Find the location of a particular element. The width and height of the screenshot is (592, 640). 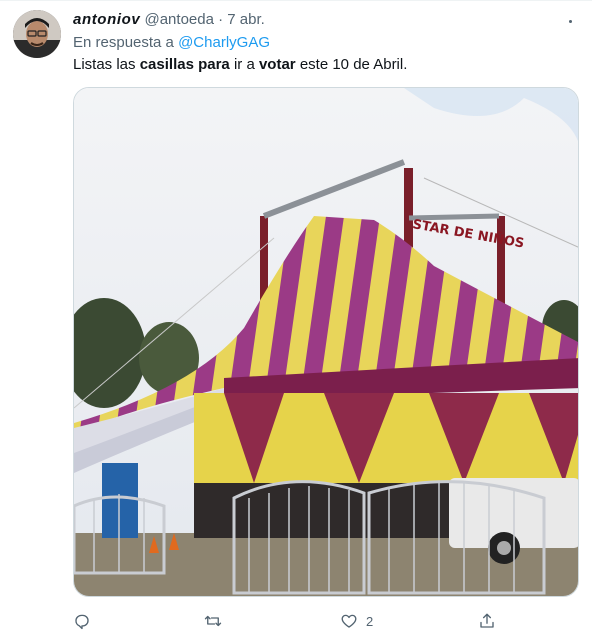

text-part-bold: casillas is located at coordinates (166, 64).